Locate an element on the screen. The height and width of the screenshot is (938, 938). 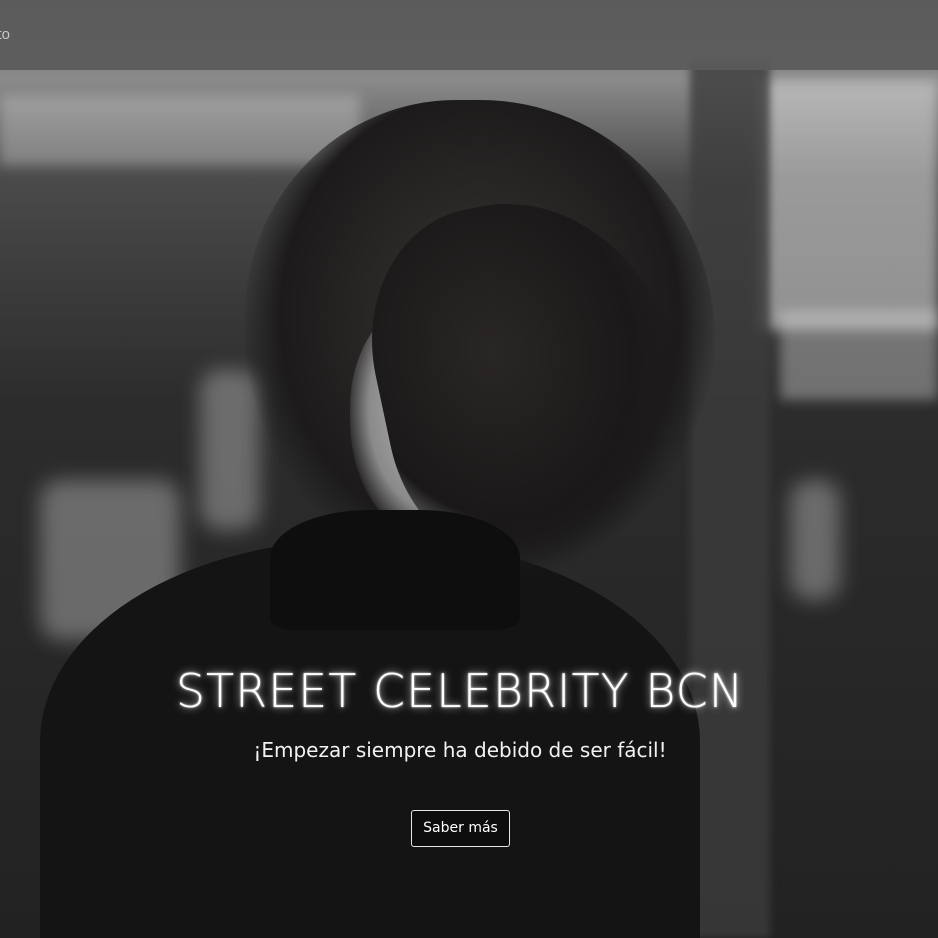
hero-title: STREET CELEBRITY BCN is located at coordinates (460, 691).